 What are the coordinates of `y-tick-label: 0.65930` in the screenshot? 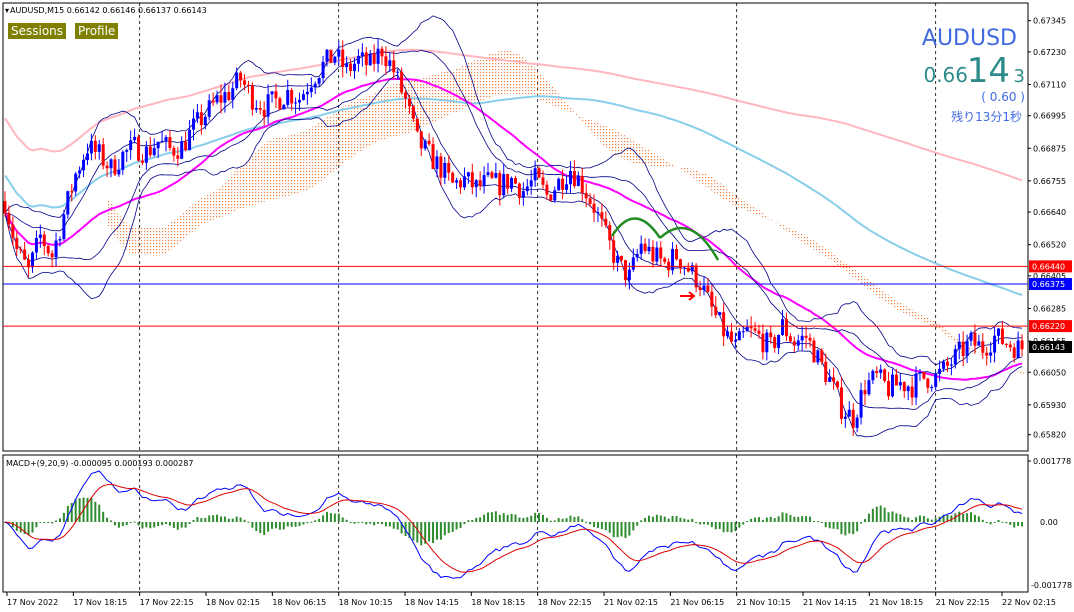 It's located at (1049, 405).